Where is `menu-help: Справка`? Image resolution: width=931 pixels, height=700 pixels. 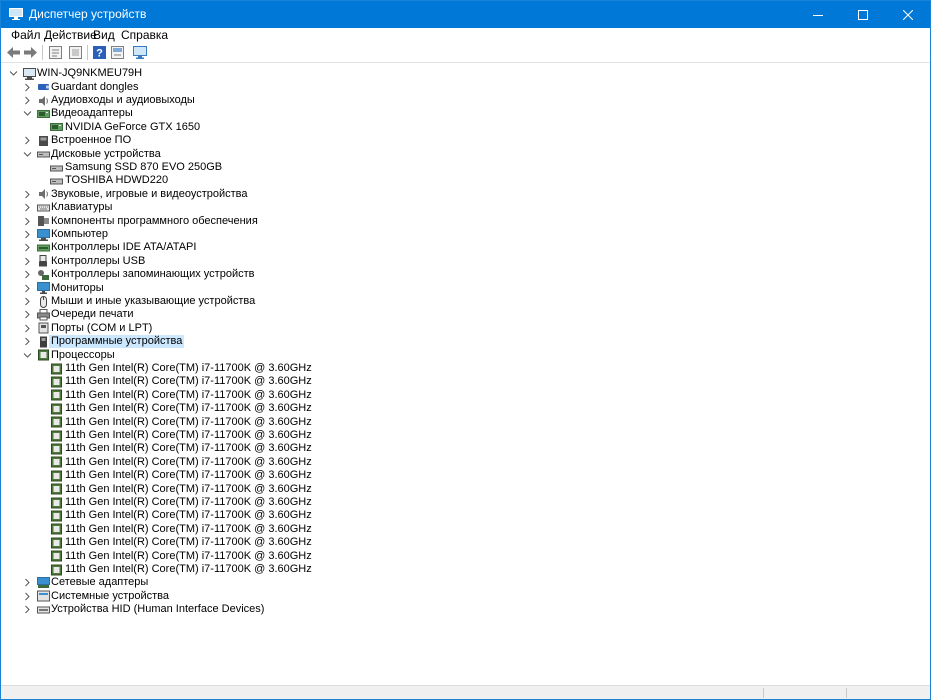
menu-help: Справка is located at coordinates (144, 35).